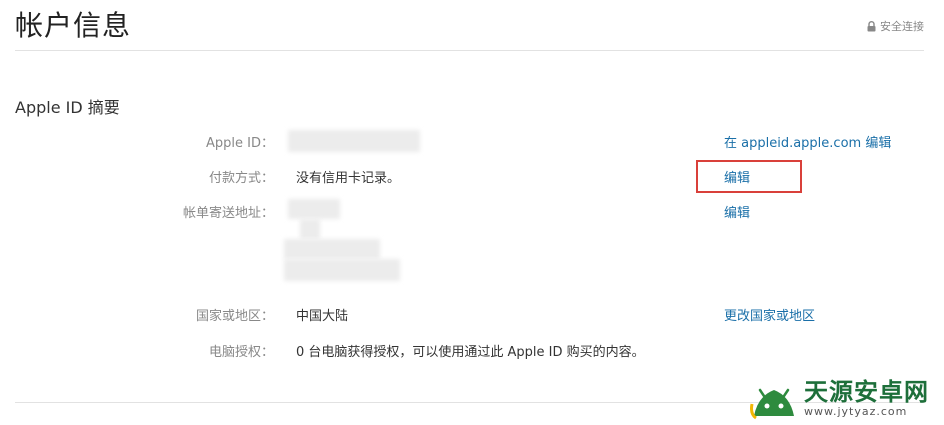 This screenshot has width=944, height=425. What do you see at coordinates (354, 141) in the screenshot?
I see `redacted-apple-id` at bounding box center [354, 141].